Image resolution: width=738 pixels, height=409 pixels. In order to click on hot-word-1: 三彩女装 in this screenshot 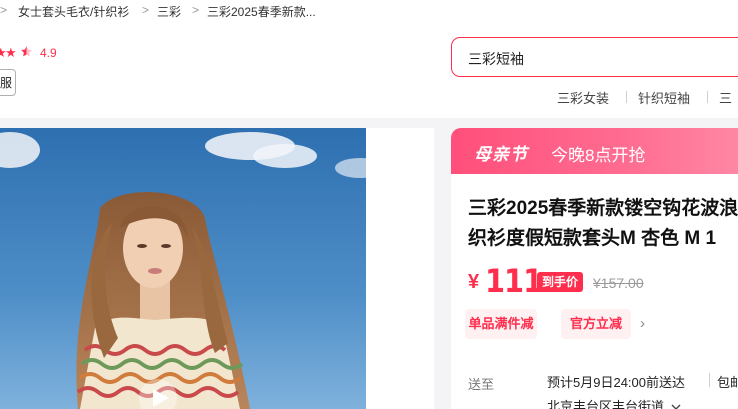, I will do `click(583, 97)`.